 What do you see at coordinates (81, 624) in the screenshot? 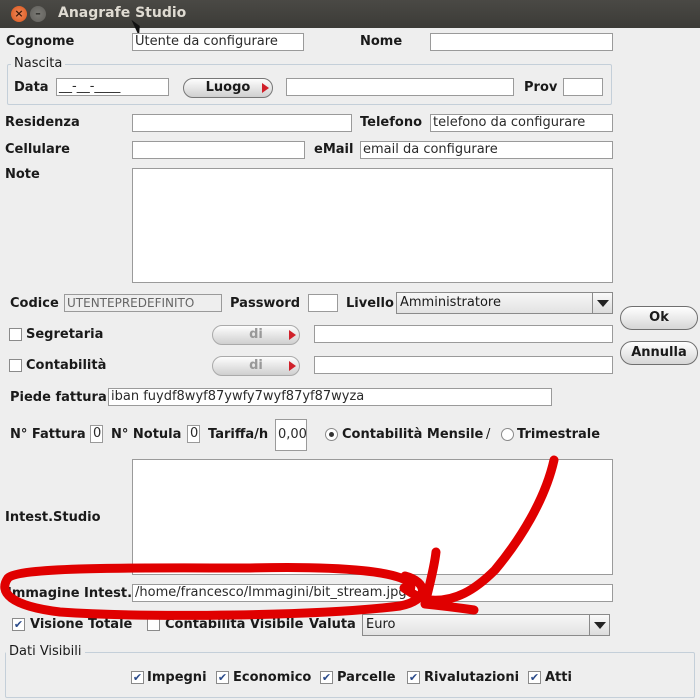
I see `visione-totale-label: Visione Totale` at bounding box center [81, 624].